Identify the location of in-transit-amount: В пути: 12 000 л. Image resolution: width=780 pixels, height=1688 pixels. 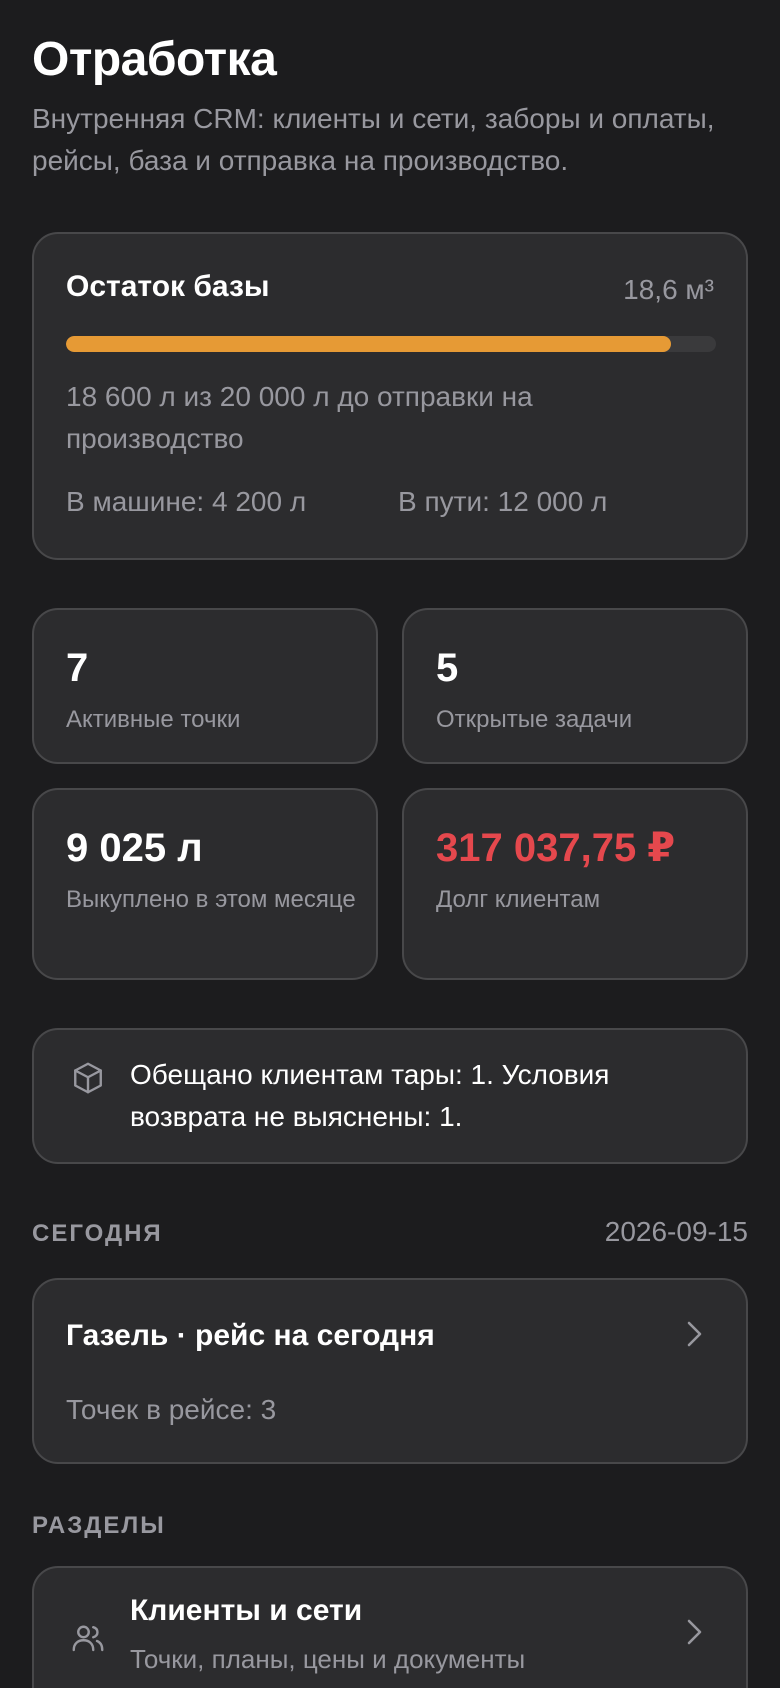
(503, 501).